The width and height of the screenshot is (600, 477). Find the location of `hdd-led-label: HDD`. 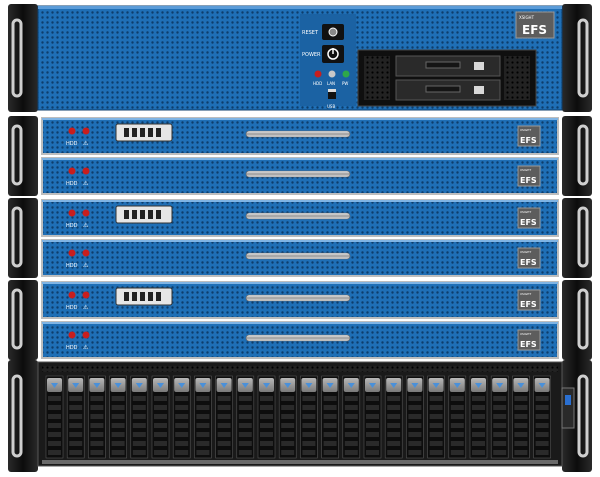

hdd-led-label: HDD is located at coordinates (317, 83).